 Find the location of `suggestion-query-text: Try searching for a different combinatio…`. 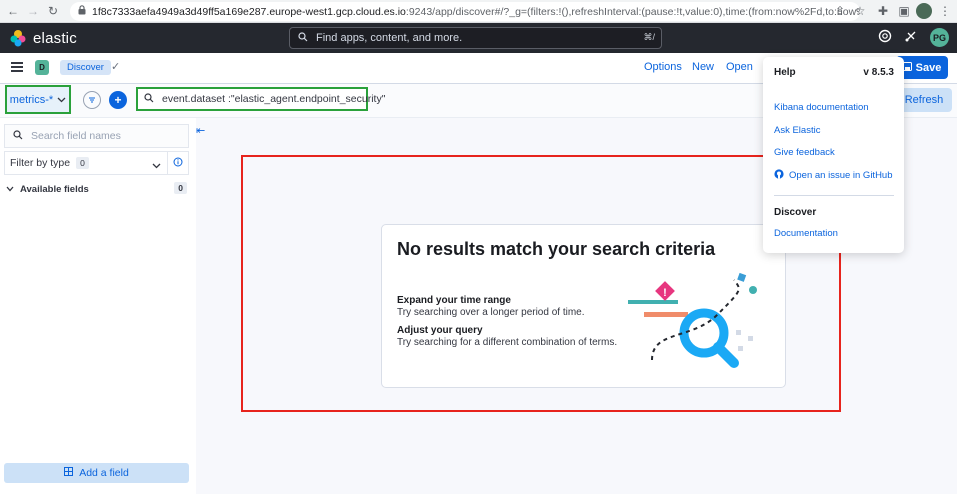

suggestion-query-text: Try searching for a different combinatio… is located at coordinates (507, 342).